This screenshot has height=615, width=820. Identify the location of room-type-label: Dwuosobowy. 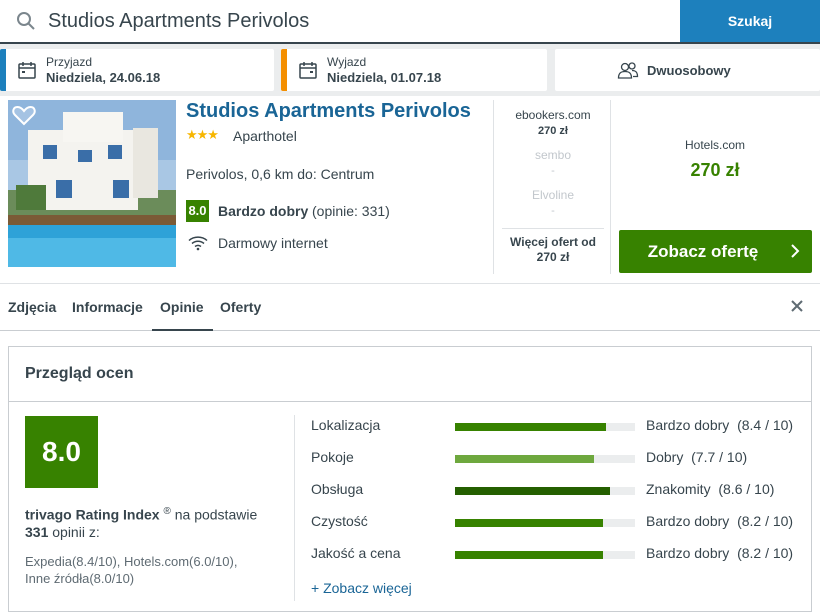
(689, 70).